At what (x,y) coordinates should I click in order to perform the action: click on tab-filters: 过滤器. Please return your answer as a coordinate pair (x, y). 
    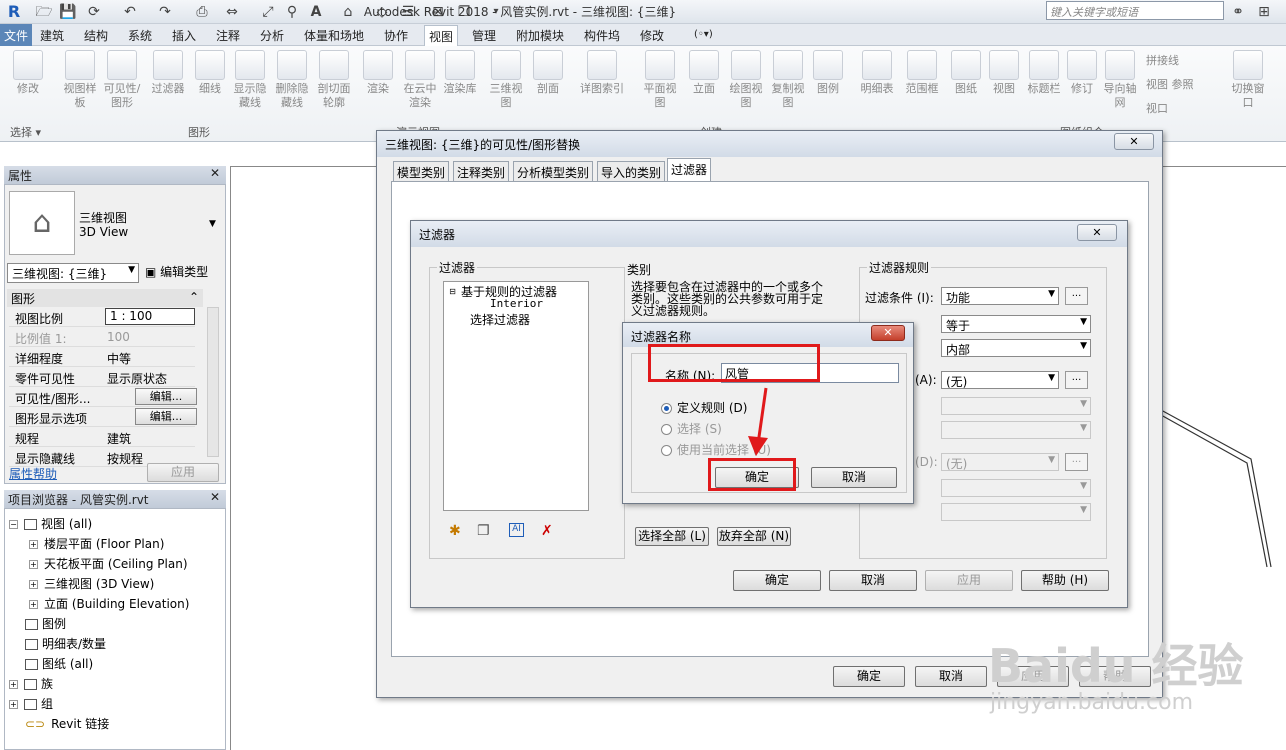
    Looking at the image, I should click on (689, 169).